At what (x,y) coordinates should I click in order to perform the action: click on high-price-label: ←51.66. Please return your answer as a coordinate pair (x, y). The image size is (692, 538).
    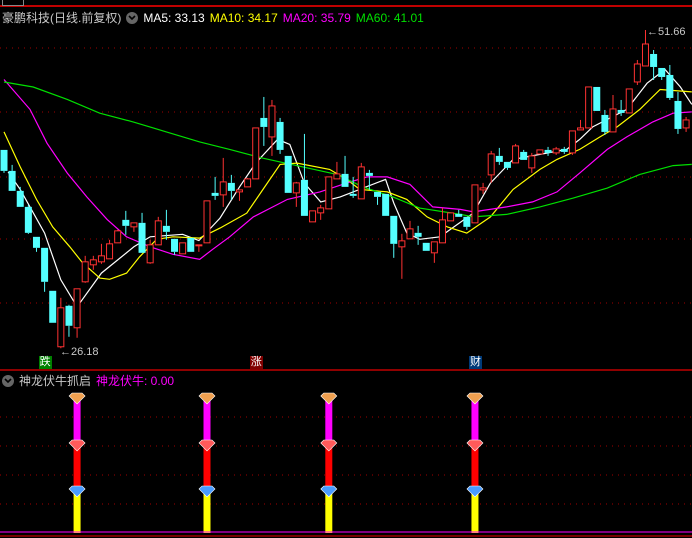
    Looking at the image, I should click on (666, 32).